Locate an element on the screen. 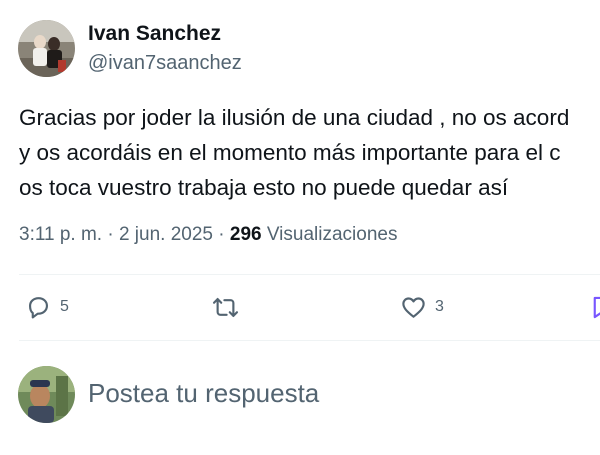 The image size is (600, 455). views-label: Visualizaciones is located at coordinates (329, 234).